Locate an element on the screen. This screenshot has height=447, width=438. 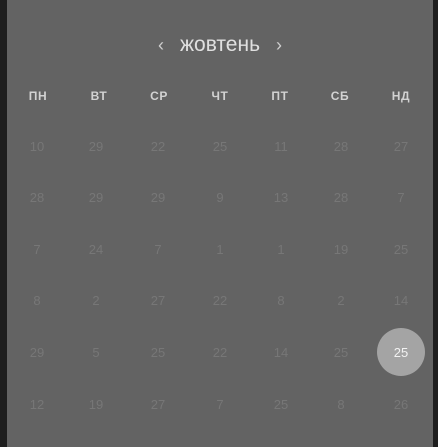
month-title: жовтень is located at coordinates (220, 44).